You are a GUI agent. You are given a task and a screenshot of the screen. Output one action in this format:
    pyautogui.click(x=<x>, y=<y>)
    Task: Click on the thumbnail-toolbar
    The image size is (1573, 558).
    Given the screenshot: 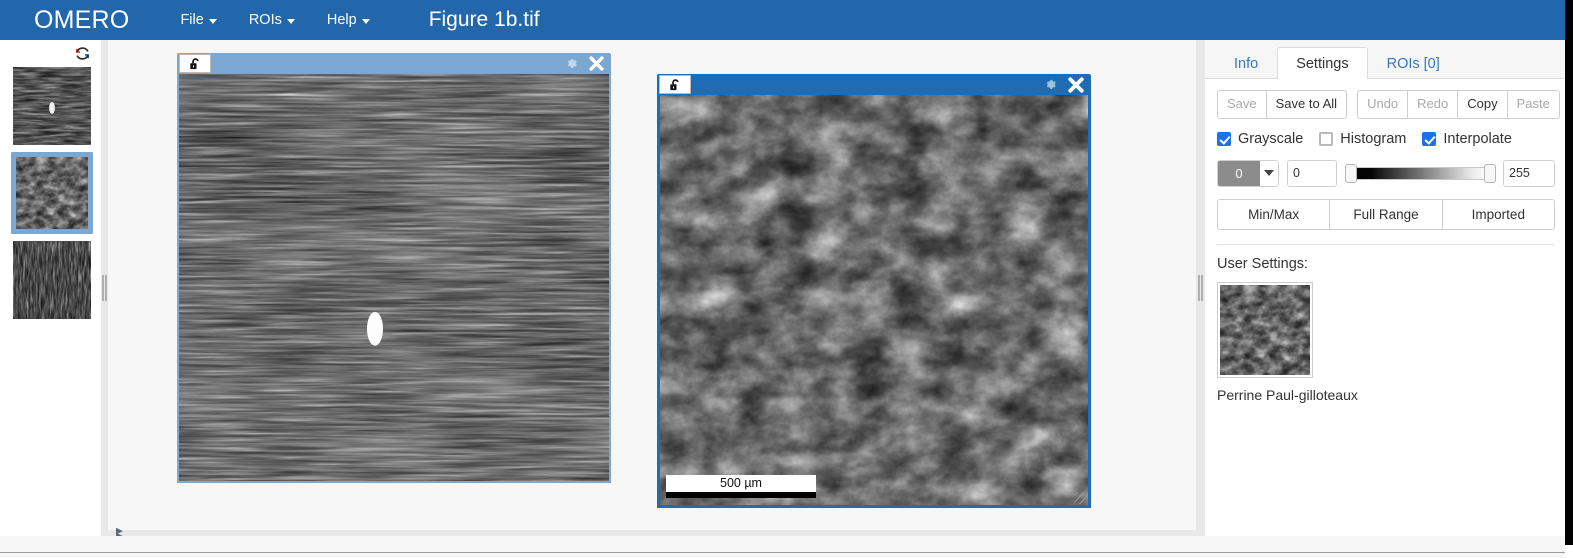 What is the action you would take?
    pyautogui.click(x=51, y=53)
    